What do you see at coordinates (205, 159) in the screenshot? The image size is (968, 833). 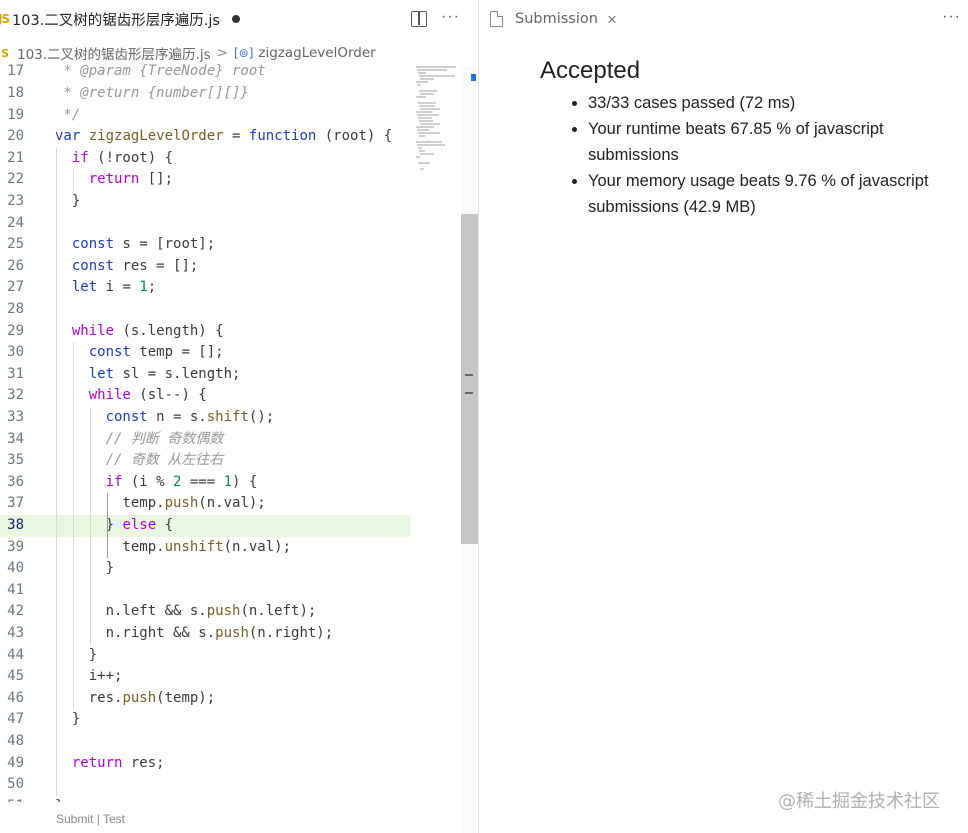 I see `code-line: 21 if (!root) {` at bounding box center [205, 159].